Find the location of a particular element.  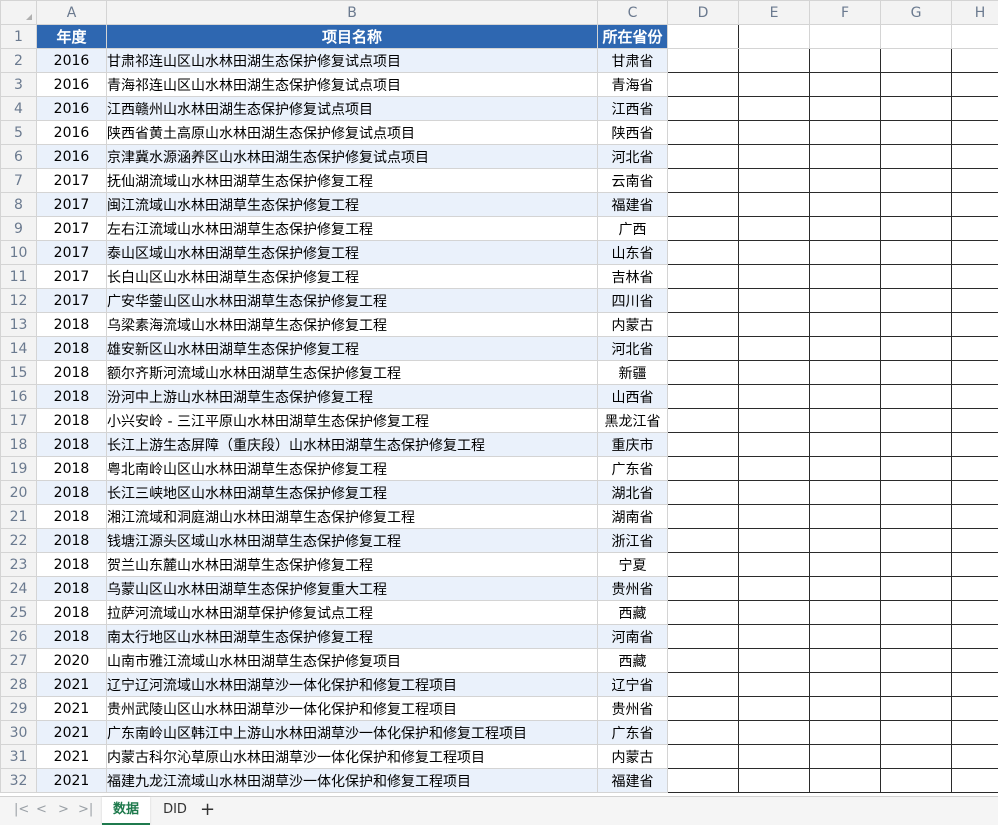

year-cell: 2020 is located at coordinates (72, 661).